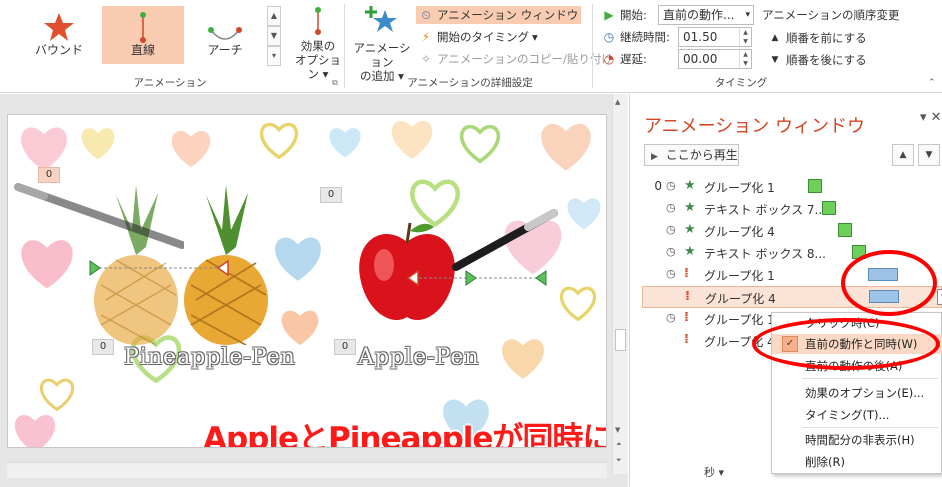 This screenshot has width=942, height=487. What do you see at coordinates (929, 155) in the screenshot?
I see `move-down-button: ▼` at bounding box center [929, 155].